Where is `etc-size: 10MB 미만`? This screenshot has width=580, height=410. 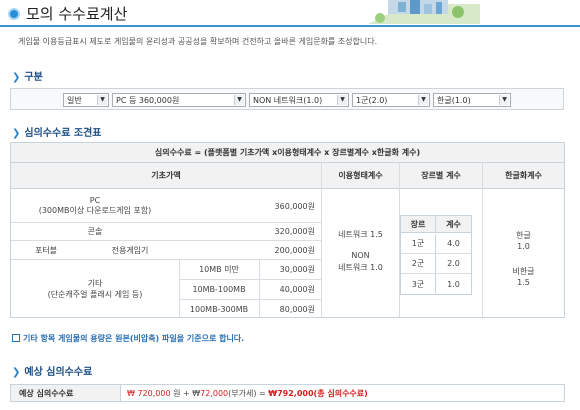
etc-size: 10MB 미만 is located at coordinates (219, 269).